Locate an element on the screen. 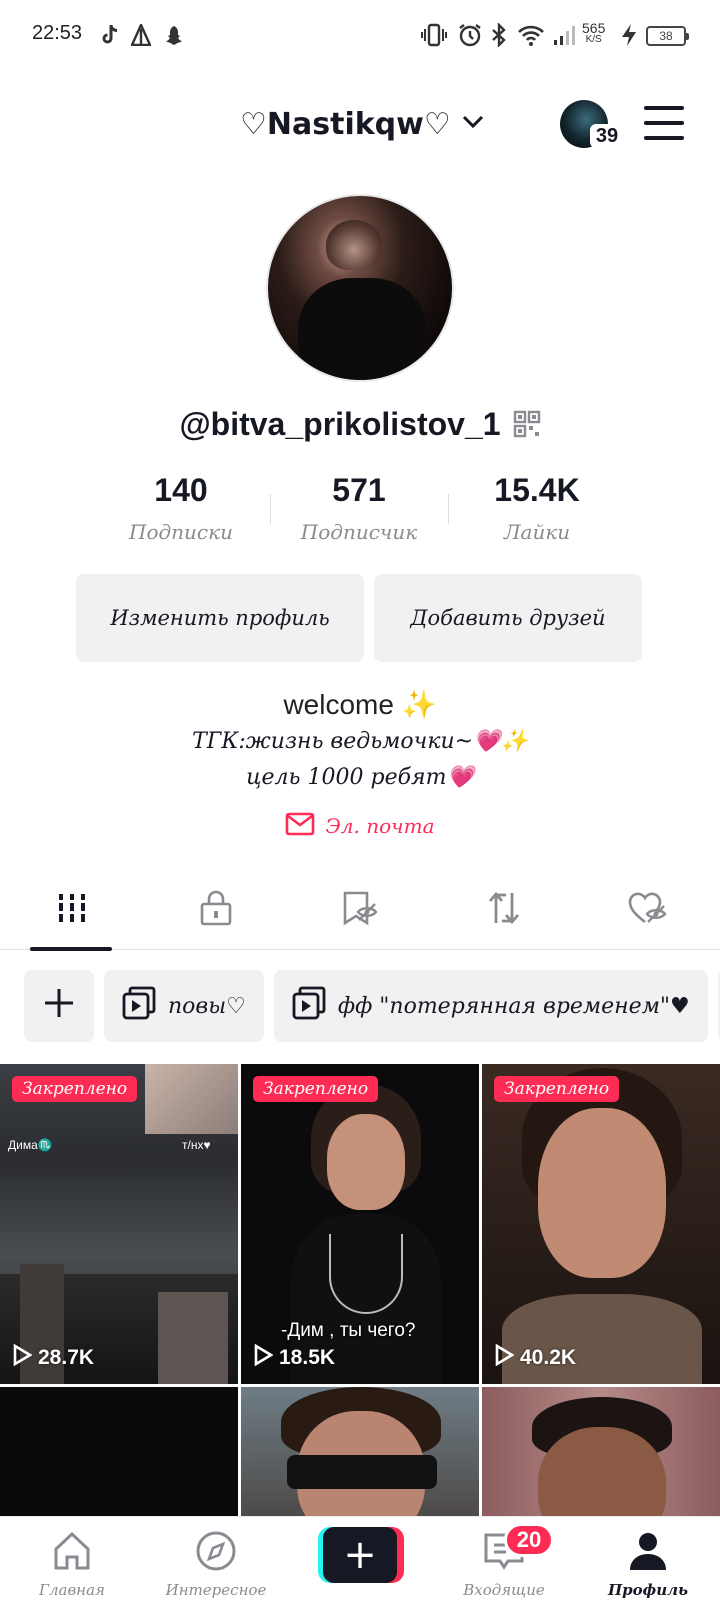 The height and width of the screenshot is (1612, 720). playlist-chip: фф "потерянная временем"♥ is located at coordinates (490, 1006).